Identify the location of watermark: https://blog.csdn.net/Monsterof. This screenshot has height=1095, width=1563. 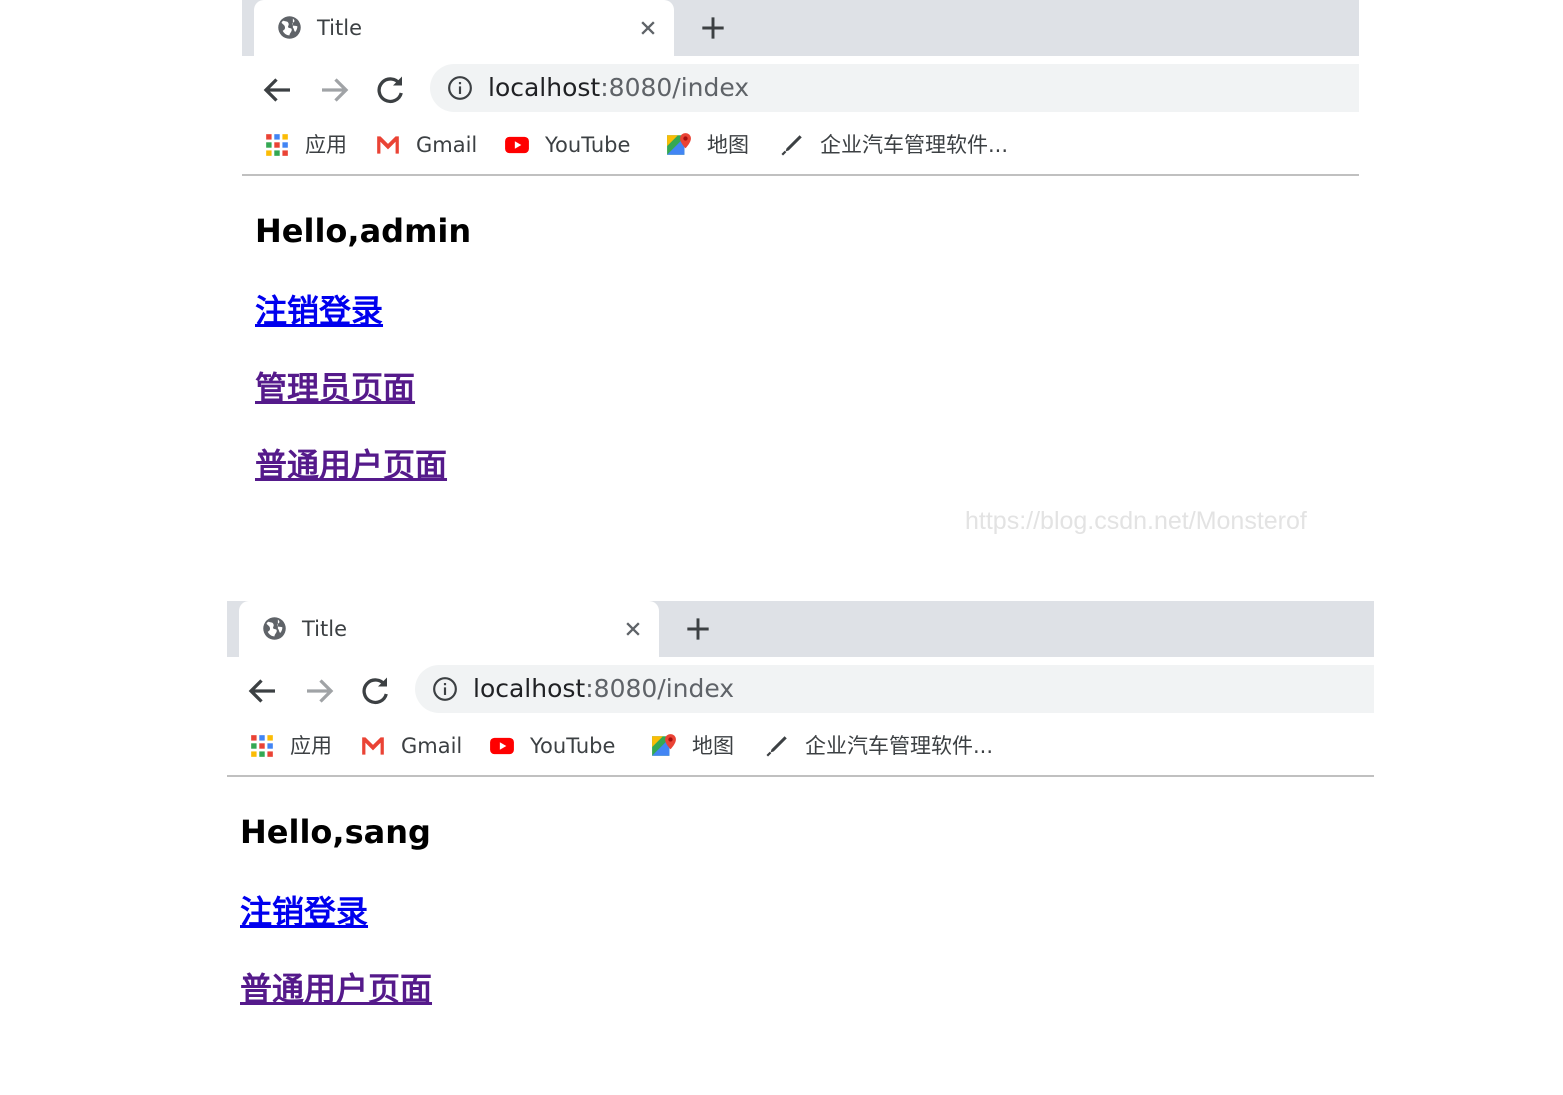
(1136, 521).